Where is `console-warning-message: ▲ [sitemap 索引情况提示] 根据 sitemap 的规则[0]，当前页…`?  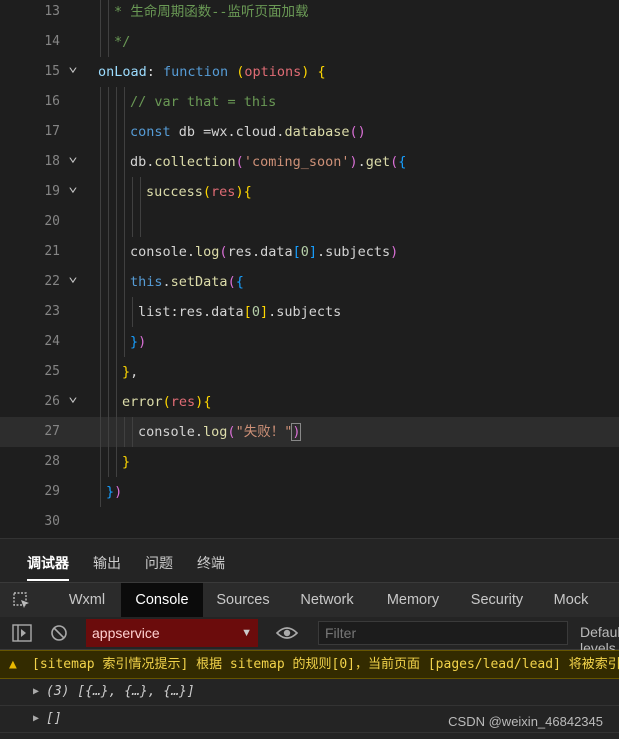 console-warning-message: ▲ [sitemap 索引情况提示] 根据 sitemap 的规则[0]，当前页… is located at coordinates (309, 664).